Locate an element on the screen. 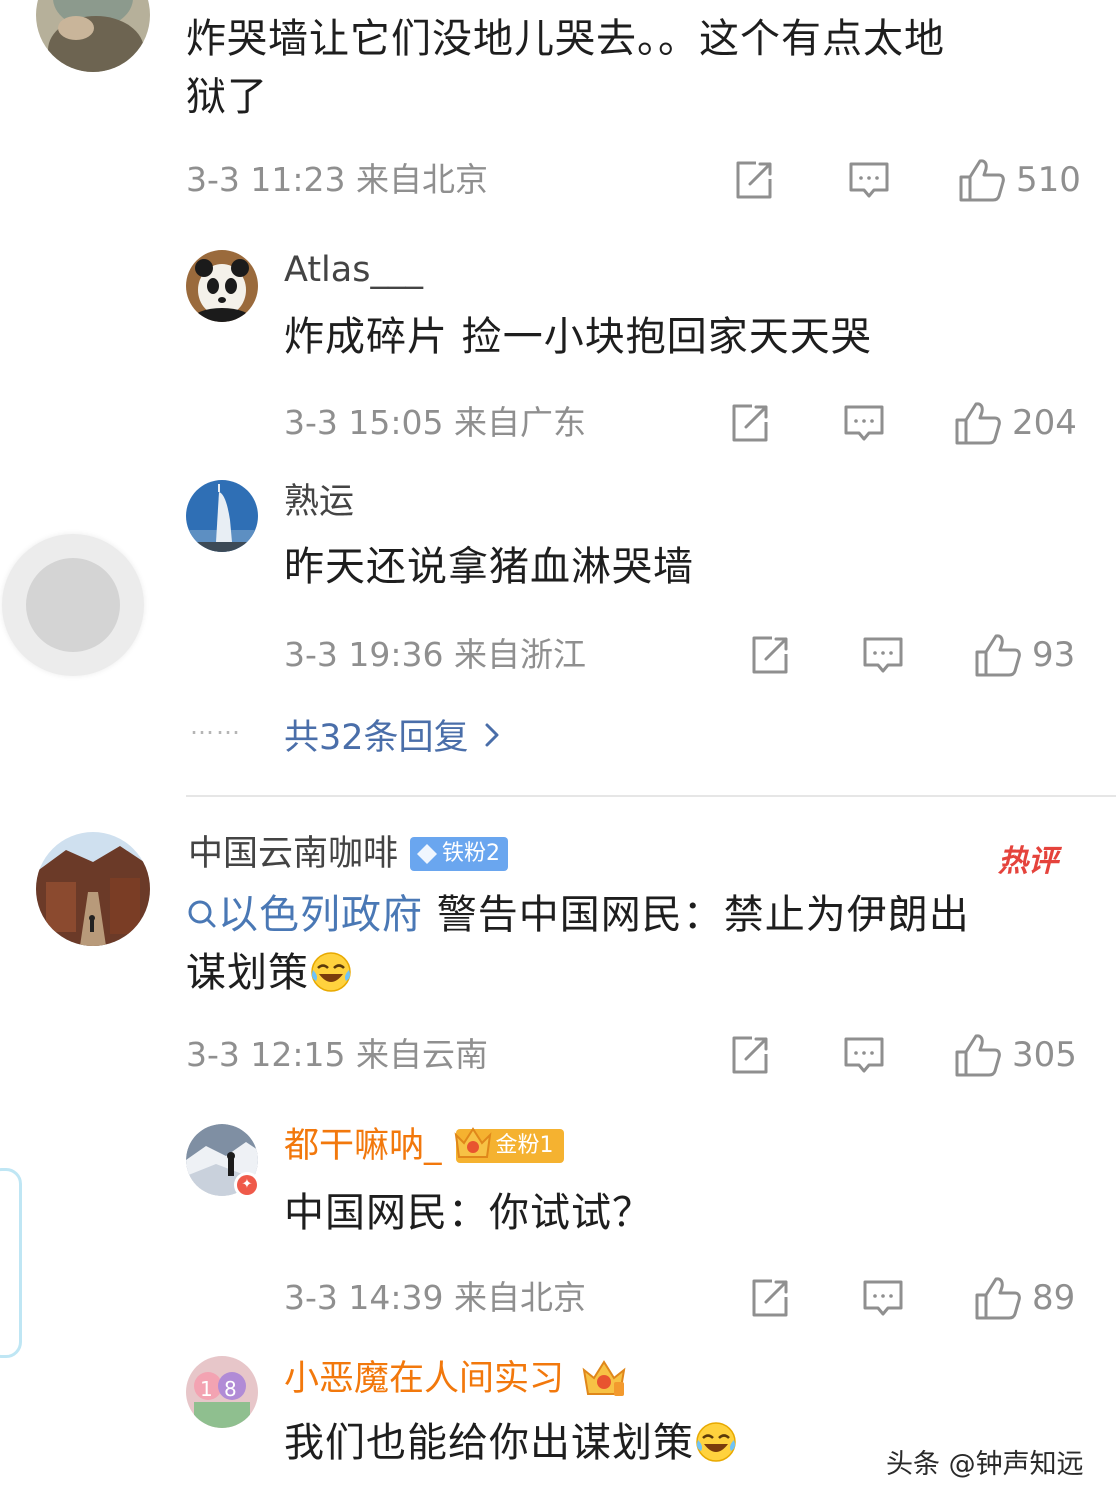  comment-text: 以色列政府 警告中国网民：禁止为伊朗出 谋划策 is located at coordinates (636, 944).